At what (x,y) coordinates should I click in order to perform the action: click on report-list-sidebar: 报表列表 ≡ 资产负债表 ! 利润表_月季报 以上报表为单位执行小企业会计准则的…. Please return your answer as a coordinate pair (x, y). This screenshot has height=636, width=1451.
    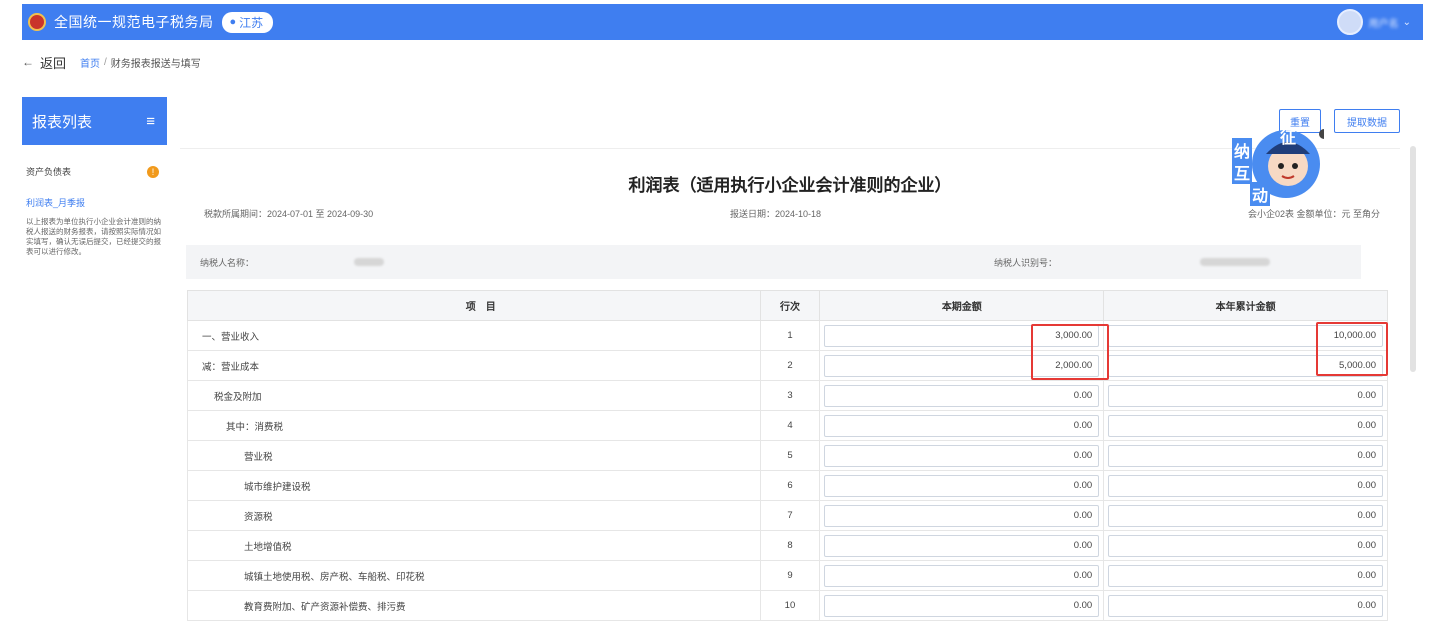
    Looking at the image, I should click on (94, 197).